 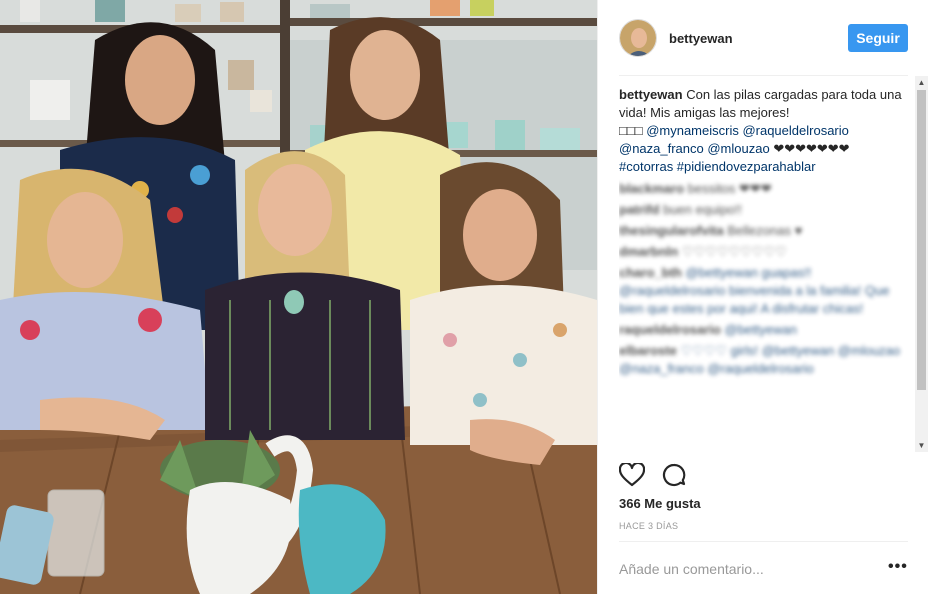 I want to click on comment-input, so click(x=739, y=569).